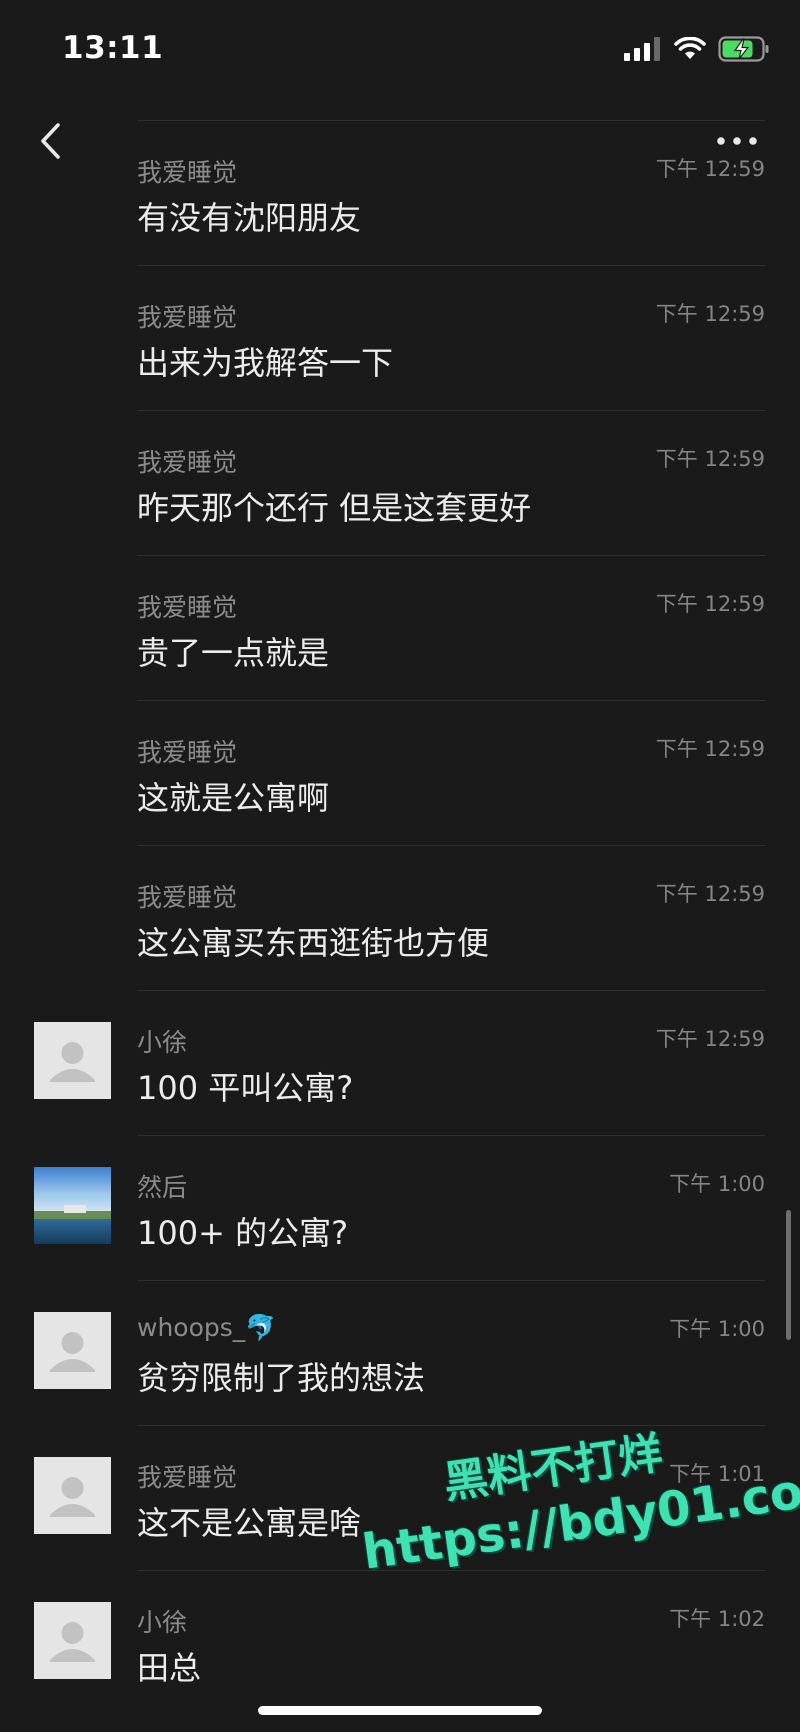 The width and height of the screenshot is (800, 1732). What do you see at coordinates (249, 218) in the screenshot?
I see `message-text: 有没有沈阳朋友` at bounding box center [249, 218].